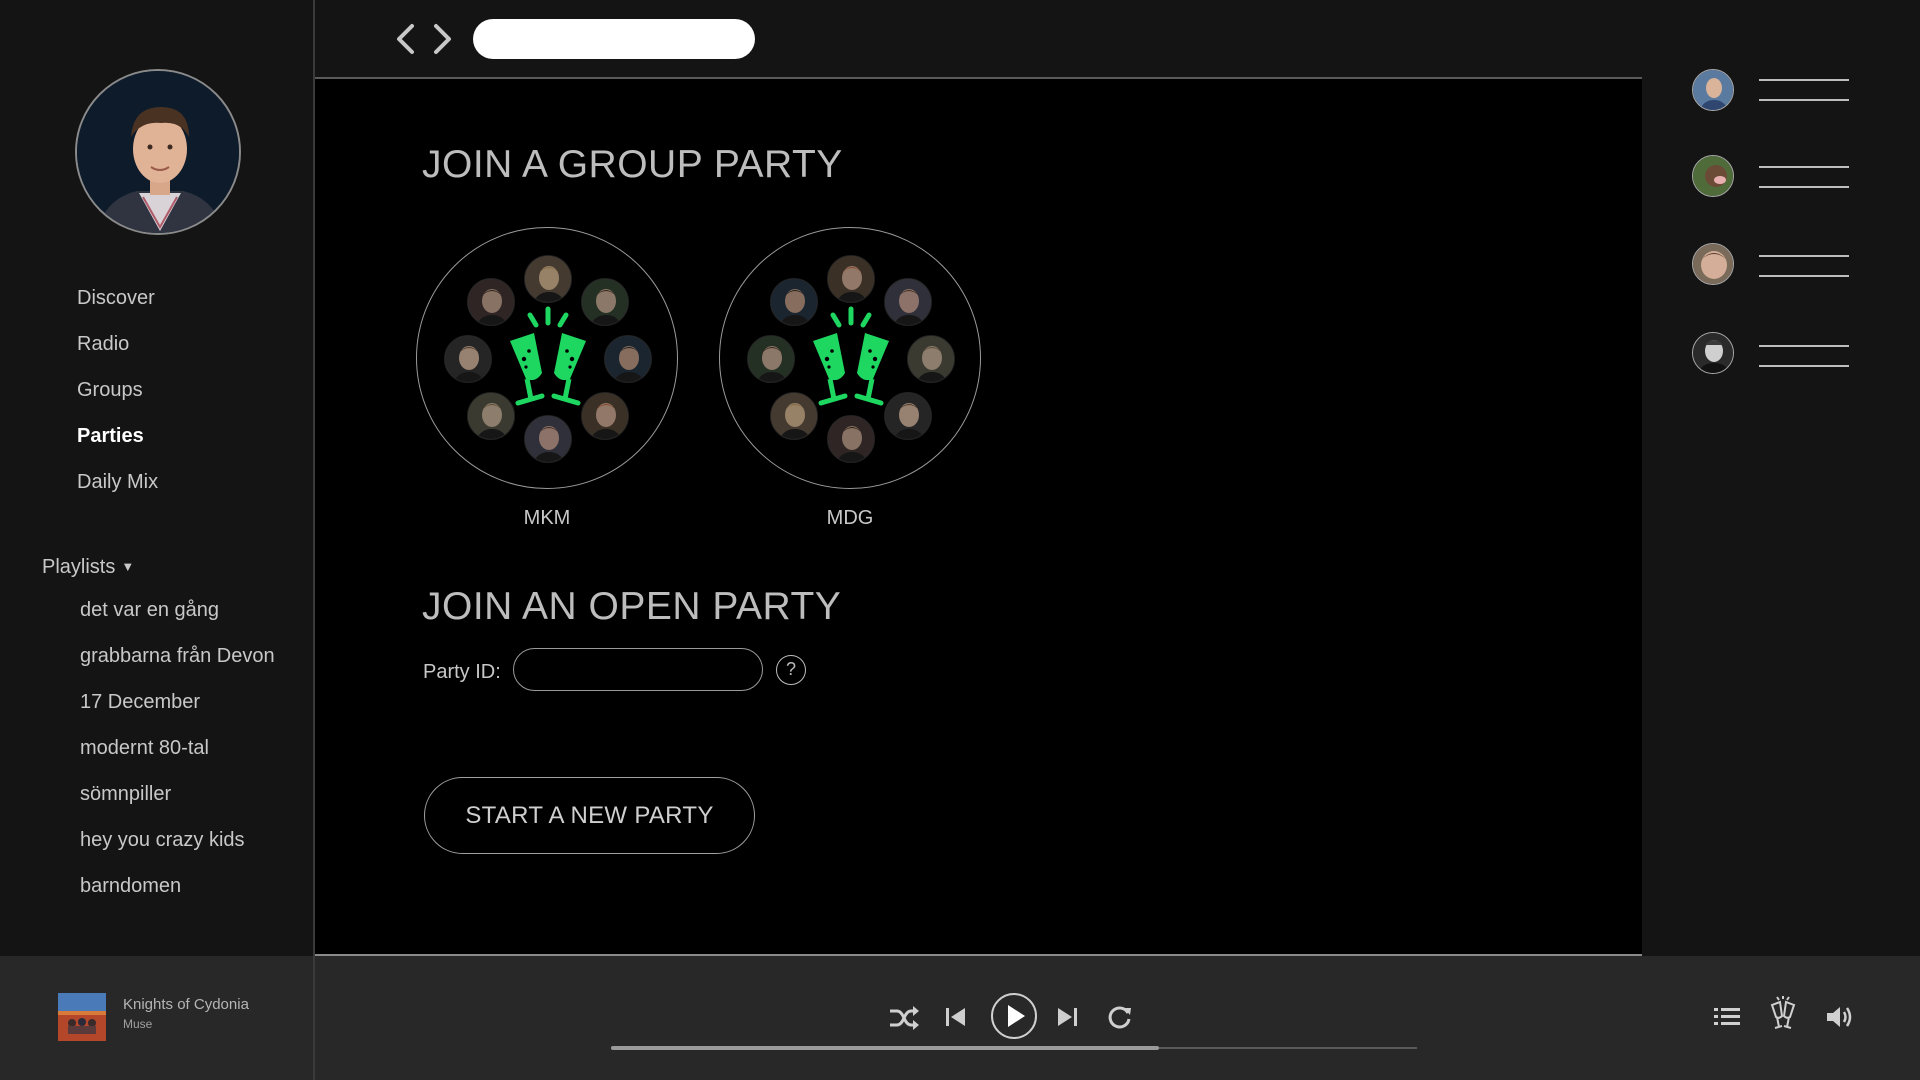 The image size is (1920, 1080). I want to click on group-party-title: JOIN A GROUP PARTY, so click(632, 164).